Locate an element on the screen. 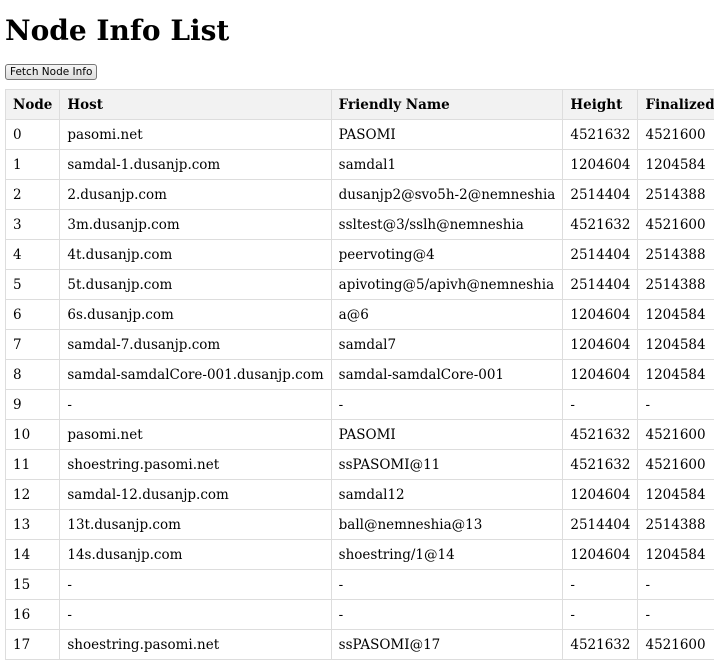 Image resolution: width=714 pixels, height=669 pixels. node-cell: 15 is located at coordinates (32, 584).